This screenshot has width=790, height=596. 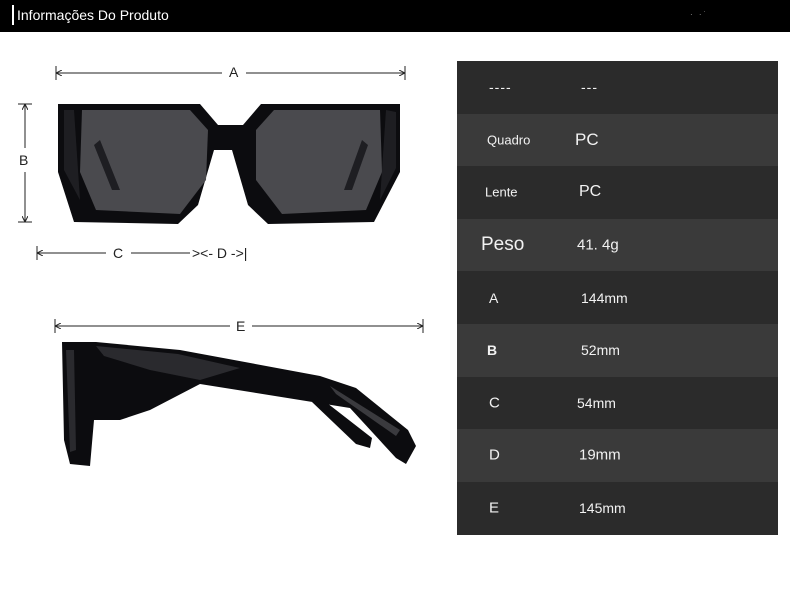 What do you see at coordinates (503, 245) in the screenshot?
I see `spec-key: Peso` at bounding box center [503, 245].